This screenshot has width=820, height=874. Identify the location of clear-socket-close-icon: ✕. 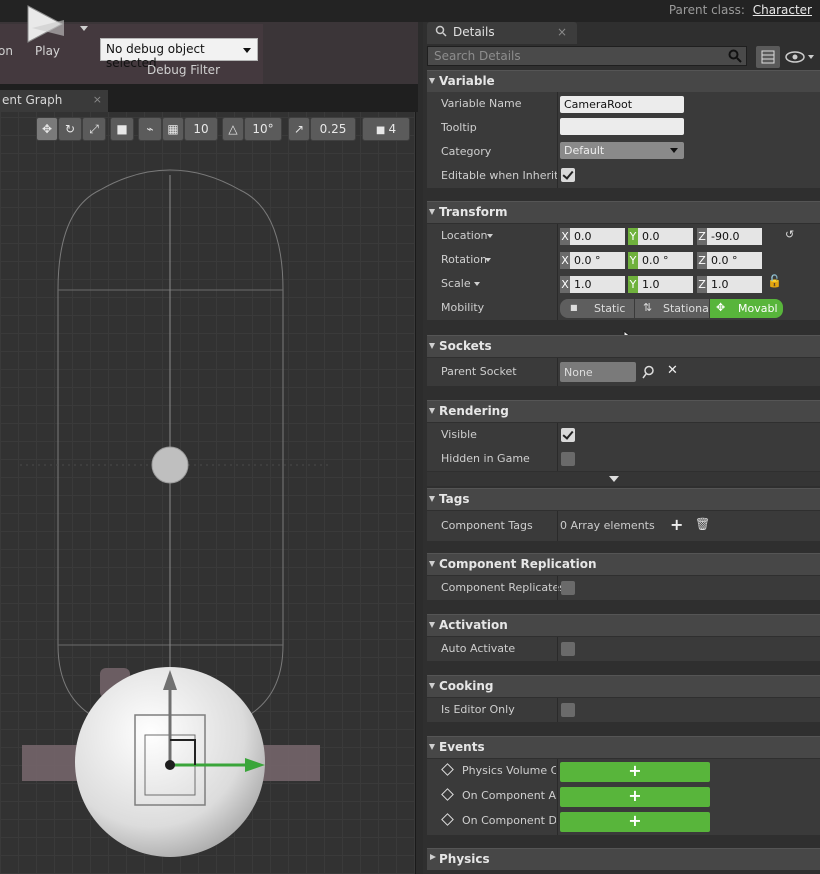
(672, 370).